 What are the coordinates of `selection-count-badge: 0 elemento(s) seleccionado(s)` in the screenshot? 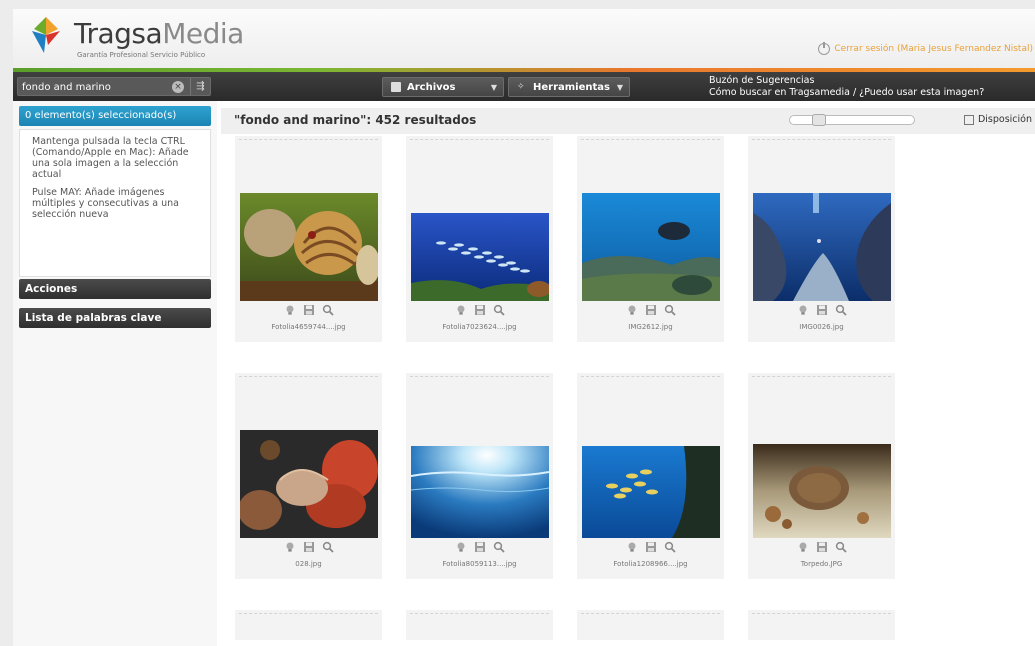 It's located at (115, 116).